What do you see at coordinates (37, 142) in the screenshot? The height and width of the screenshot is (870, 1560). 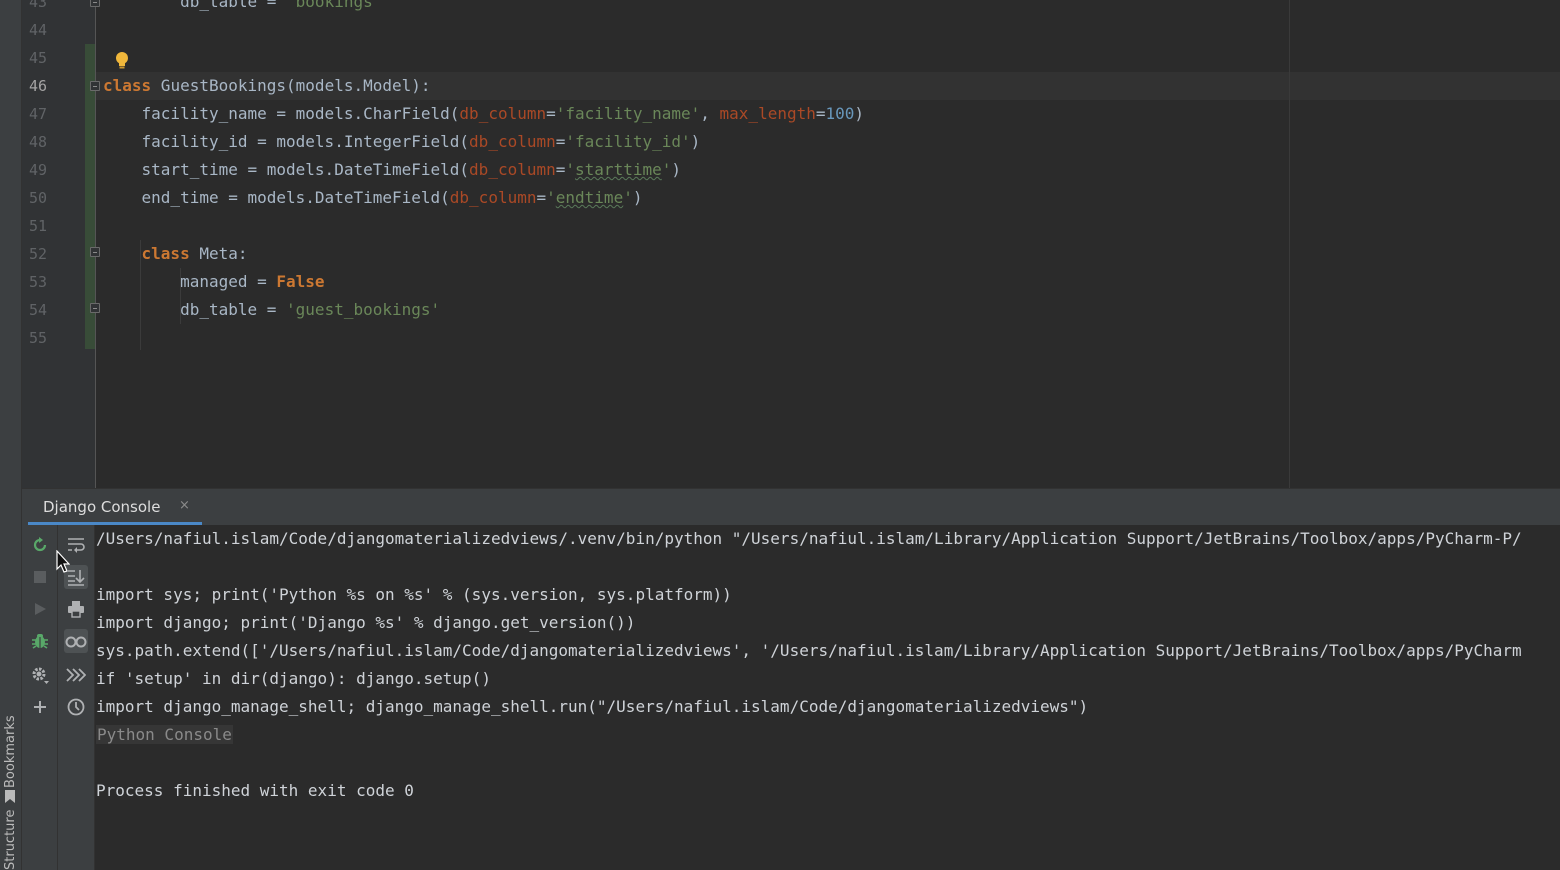 I see `line-number: 48` at bounding box center [37, 142].